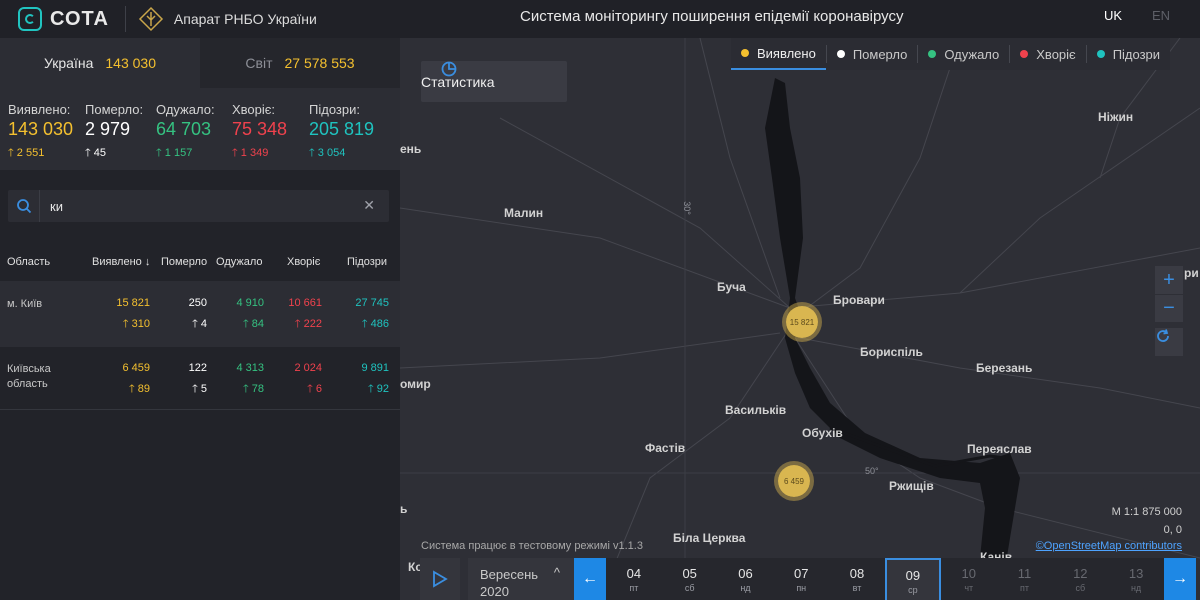  What do you see at coordinates (198, 324) in the screenshot?
I see `delta: 🡑 4` at bounding box center [198, 324].